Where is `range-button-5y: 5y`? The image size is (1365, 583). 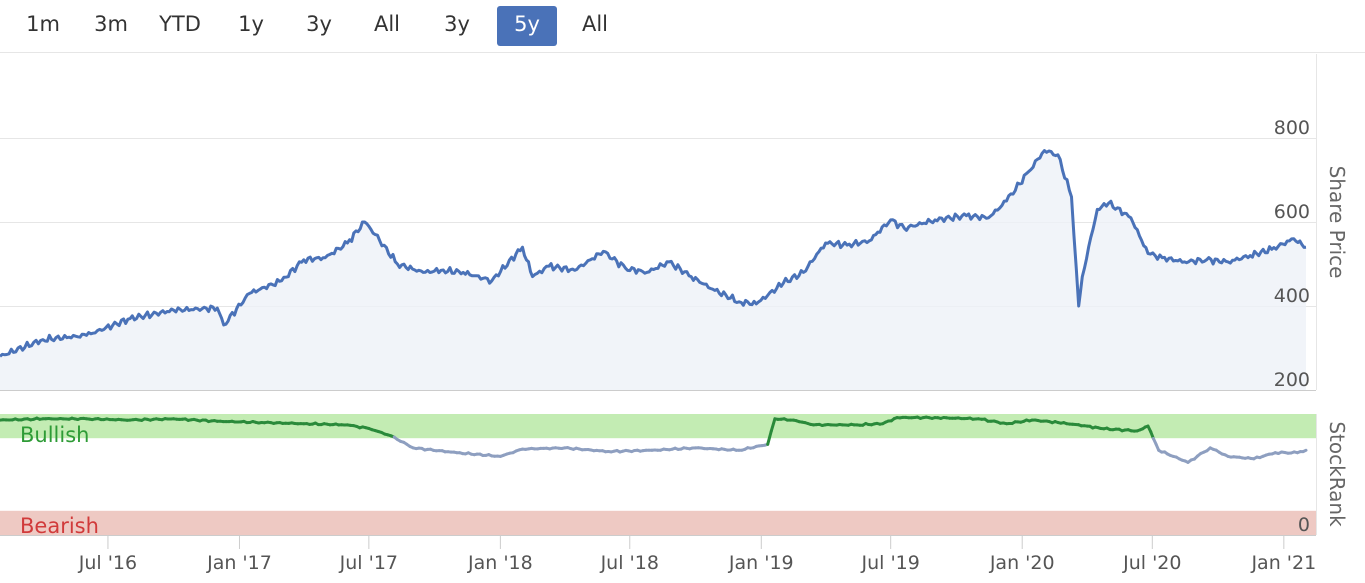
range-button-5y: 5y is located at coordinates (527, 26).